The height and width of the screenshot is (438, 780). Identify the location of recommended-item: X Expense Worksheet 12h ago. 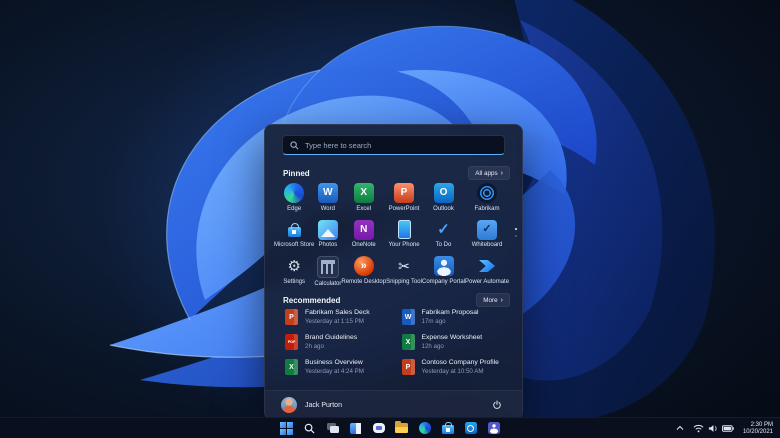
(455, 342).